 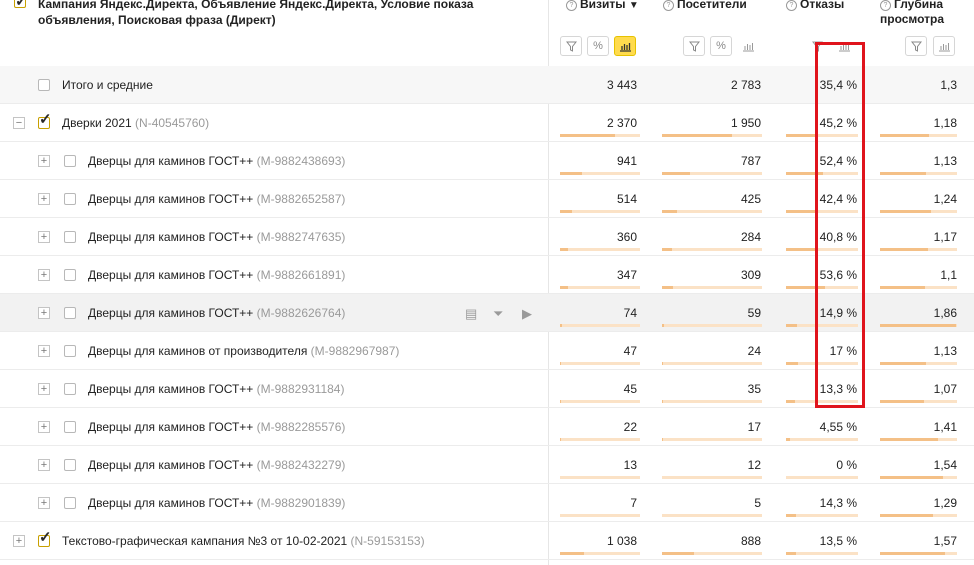 I want to click on cell-value: 1 038, so click(x=621, y=541).